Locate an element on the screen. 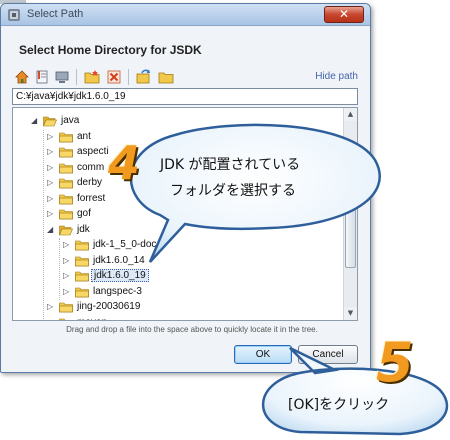 The image size is (450, 440). refresh-icon is located at coordinates (144, 77).